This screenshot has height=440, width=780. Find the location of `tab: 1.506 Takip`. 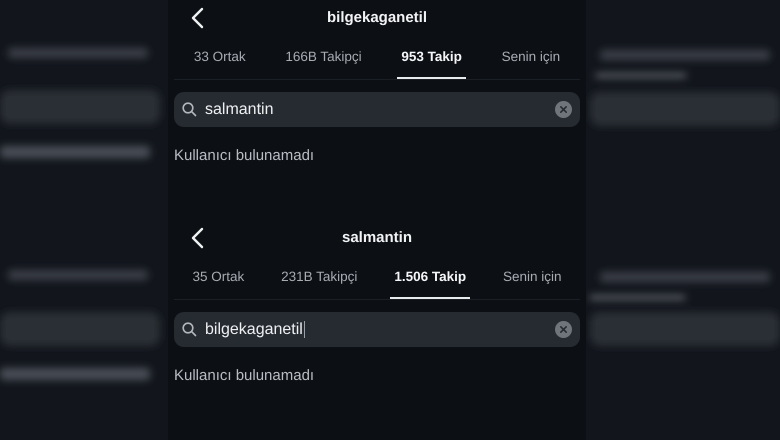

tab: 1.506 Takip is located at coordinates (430, 276).